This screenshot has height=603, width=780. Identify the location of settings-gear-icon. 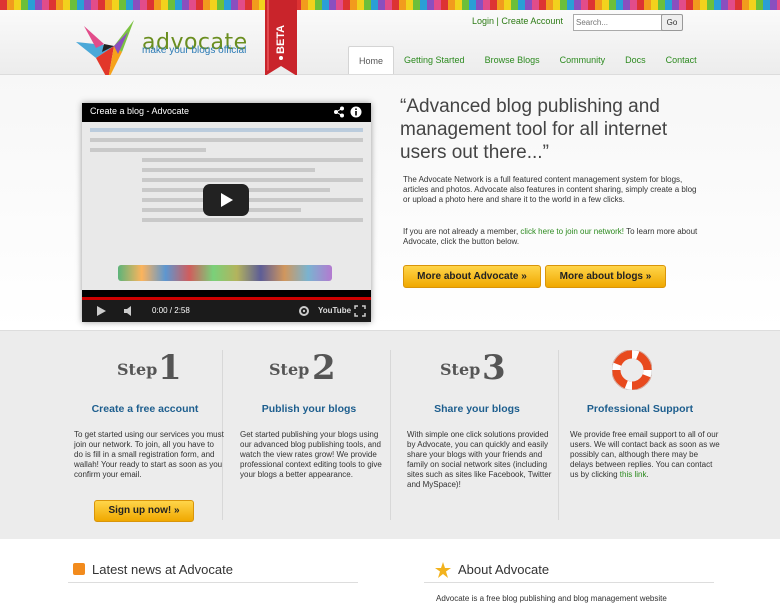
(304, 311).